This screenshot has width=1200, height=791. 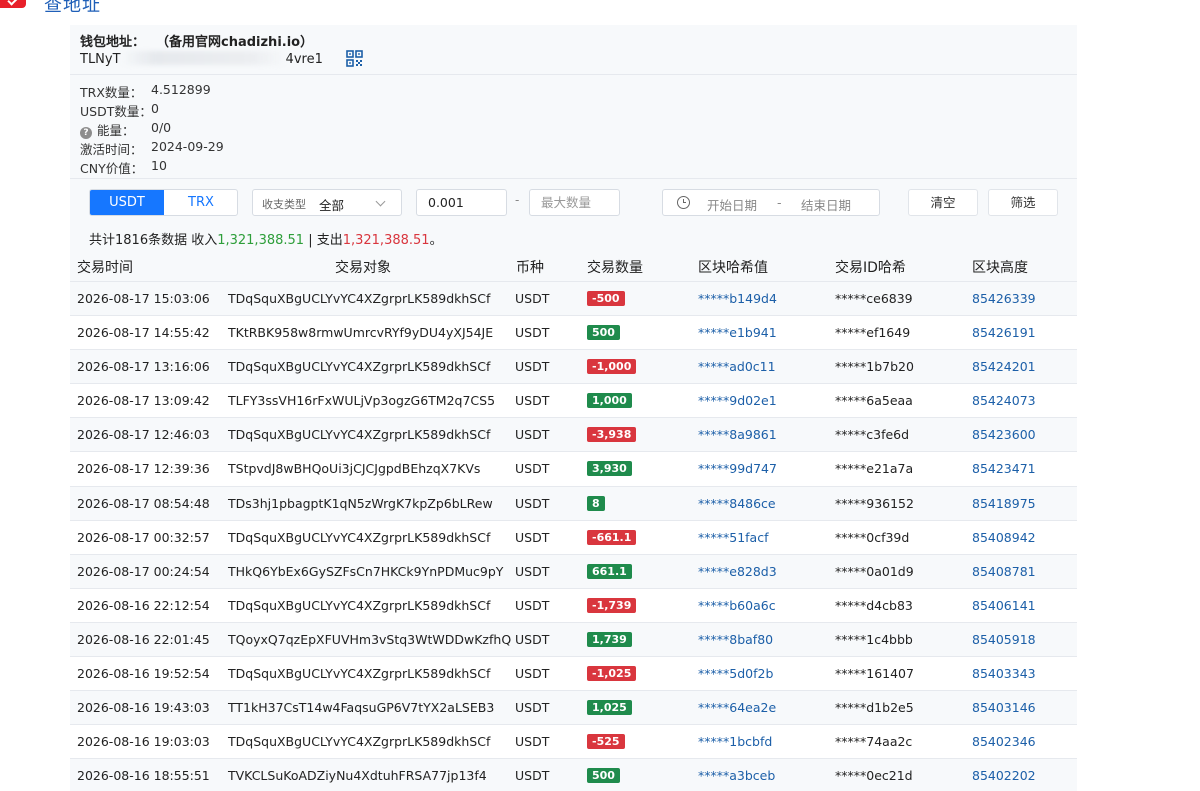 I want to click on cell-block-hash: *****8baf80, so click(x=735, y=639).